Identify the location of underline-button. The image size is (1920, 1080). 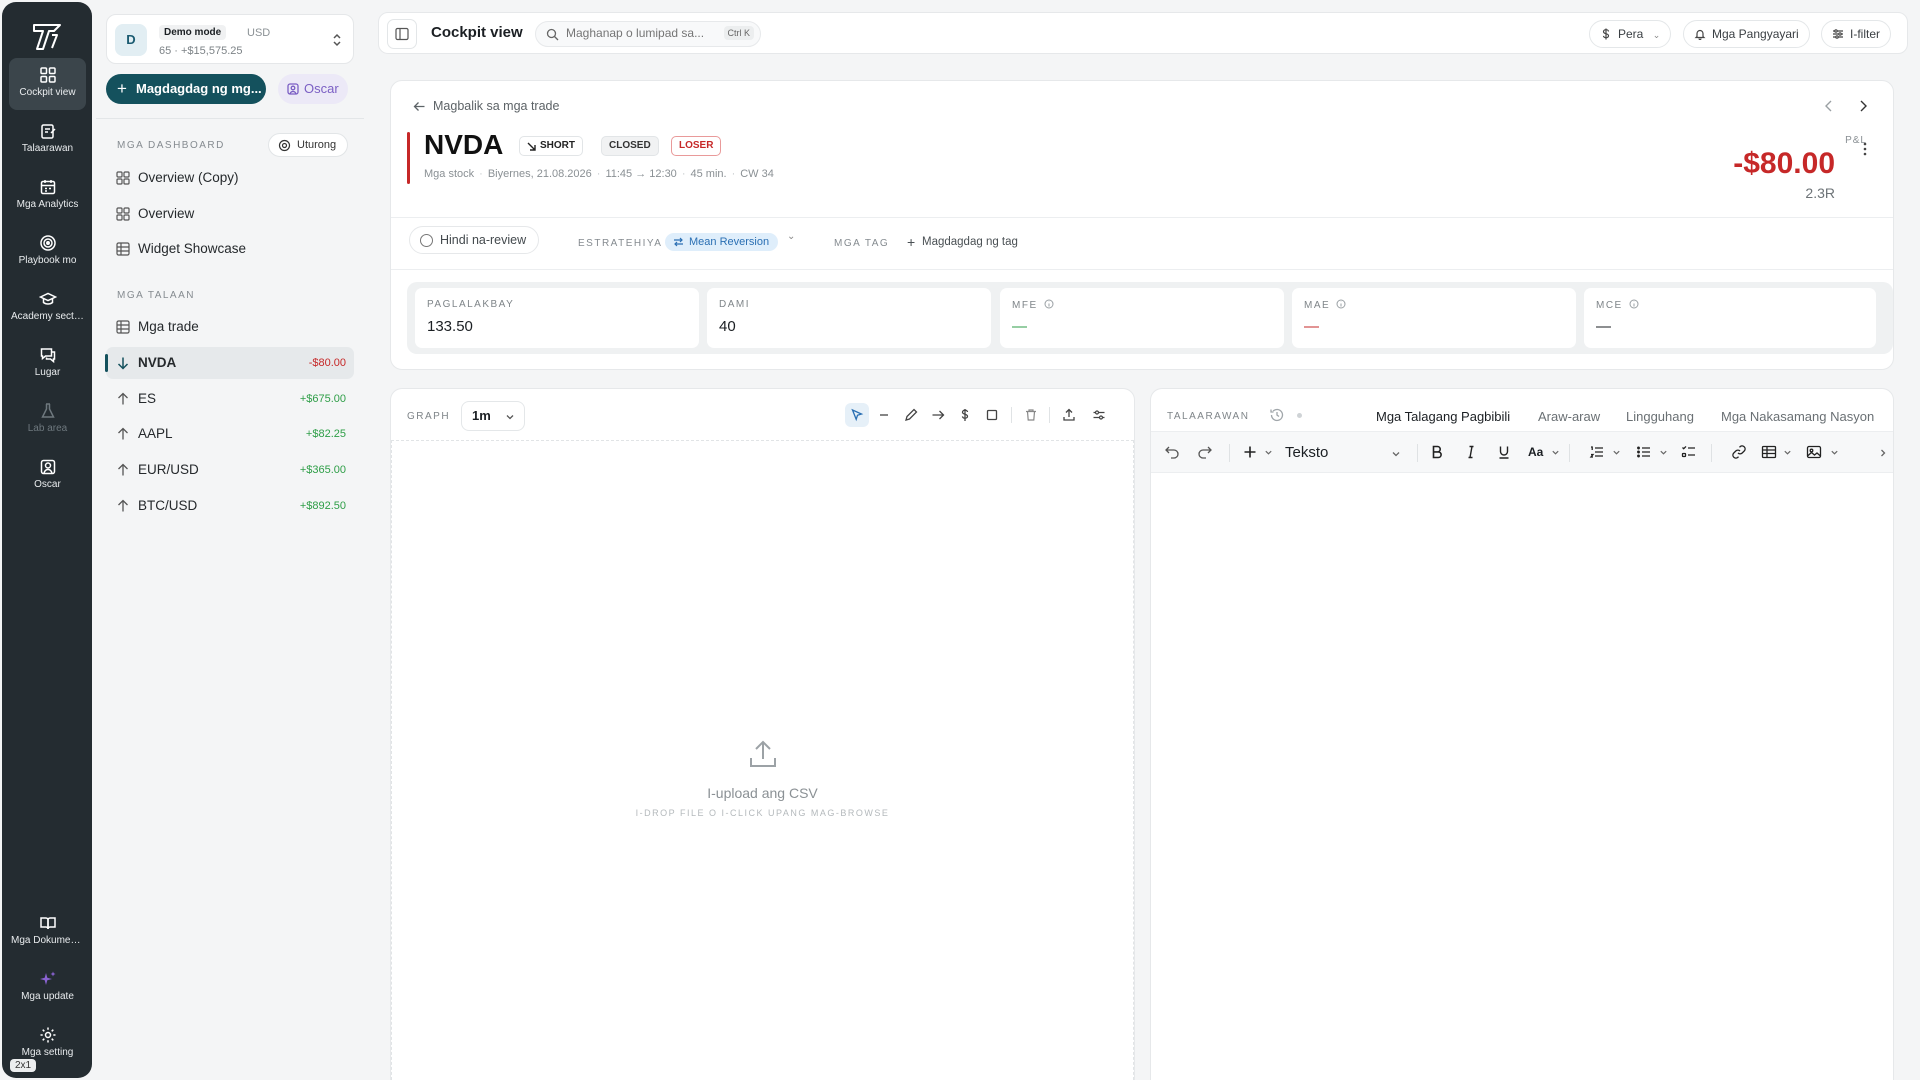
(1505, 453).